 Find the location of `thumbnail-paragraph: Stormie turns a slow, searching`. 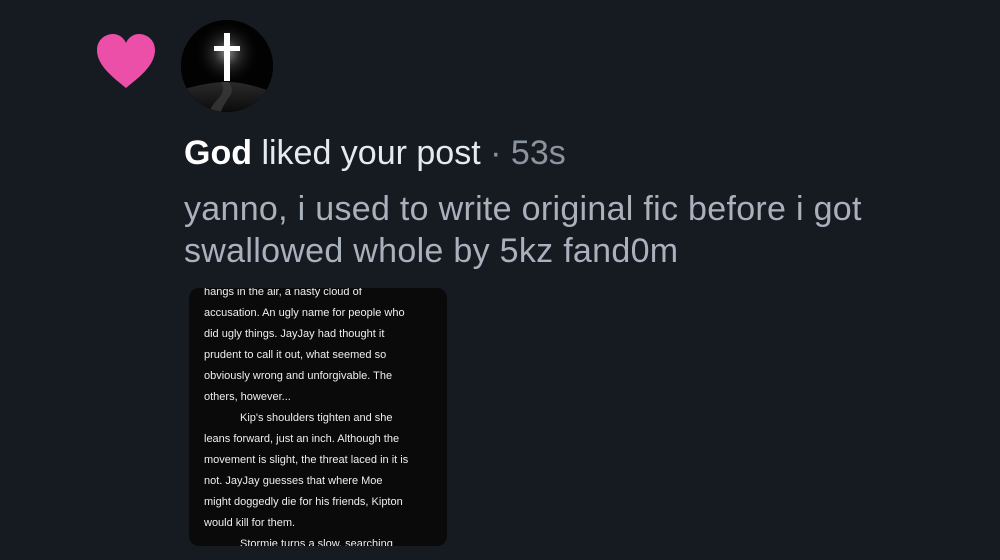

thumbnail-paragraph: Stormie turns a slow, searching is located at coordinates (320, 540).